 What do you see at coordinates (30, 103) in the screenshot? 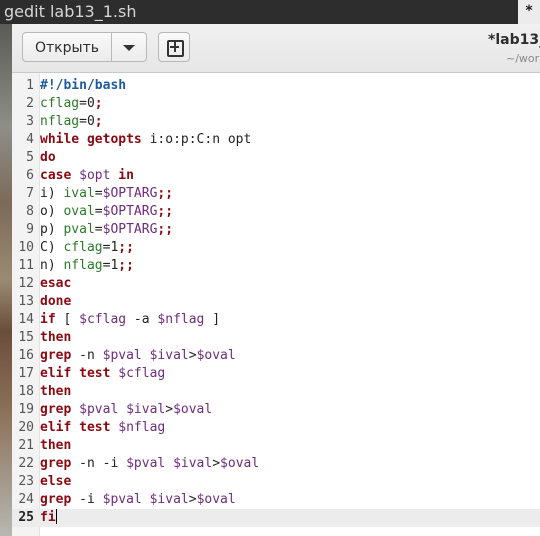
I see `line-number: 2` at bounding box center [30, 103].